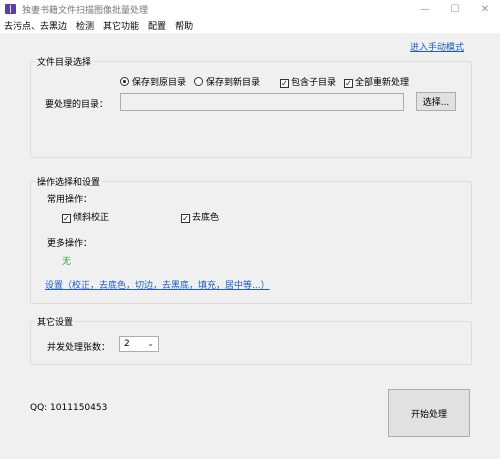 The width and height of the screenshot is (500, 459). What do you see at coordinates (185, 218) in the screenshot?
I see `remove-background-check-icon: ✓` at bounding box center [185, 218].